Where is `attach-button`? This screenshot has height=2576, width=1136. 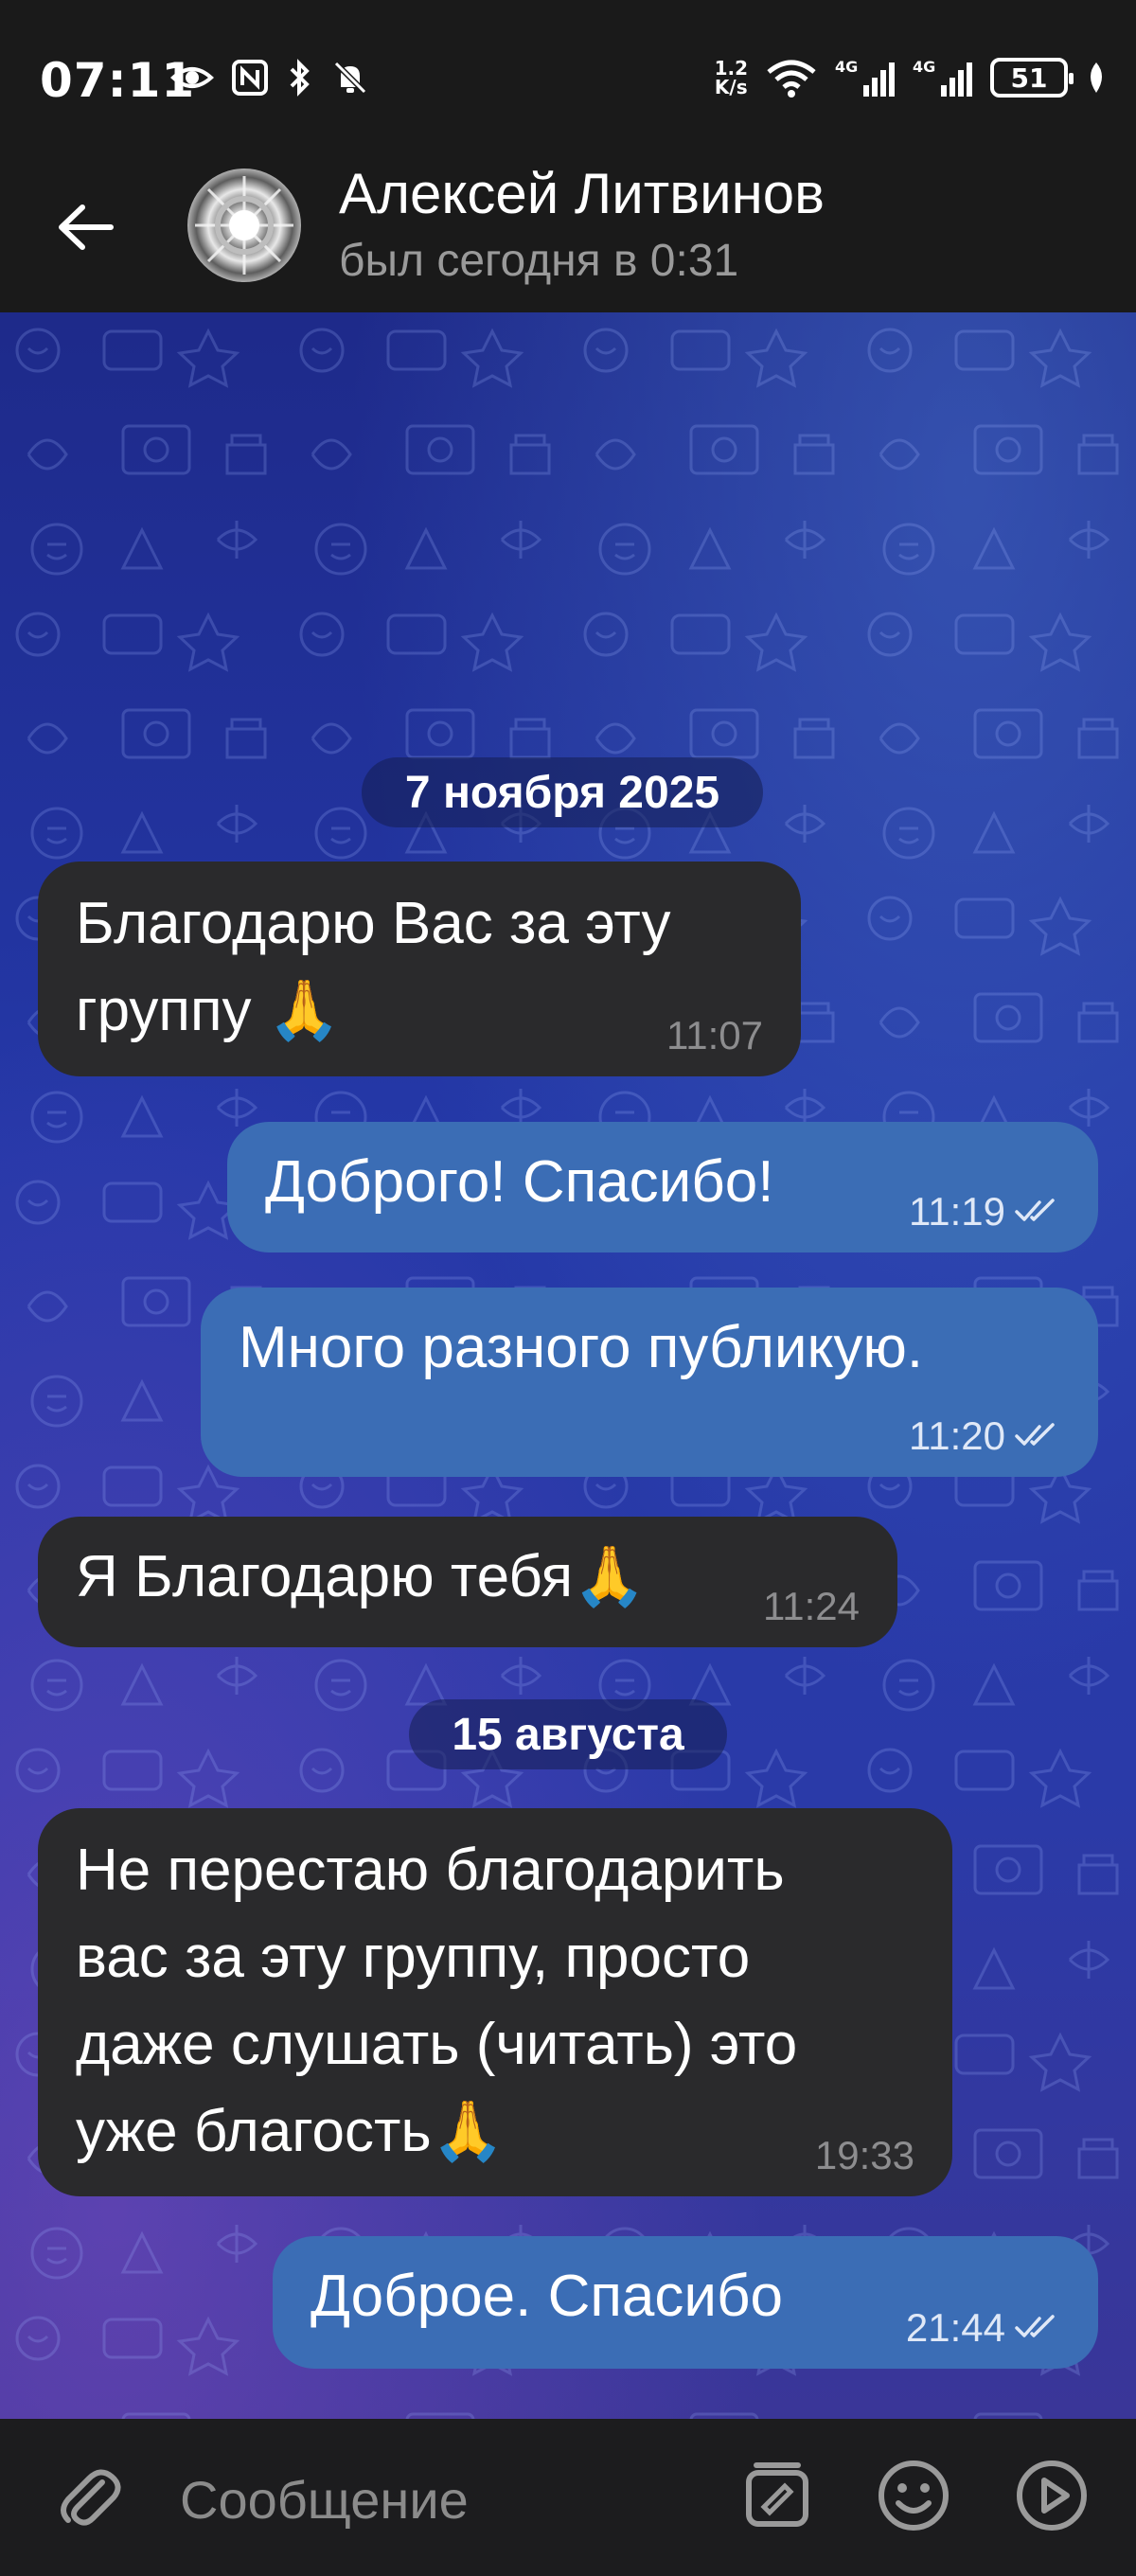
attach-button is located at coordinates (88, 2496).